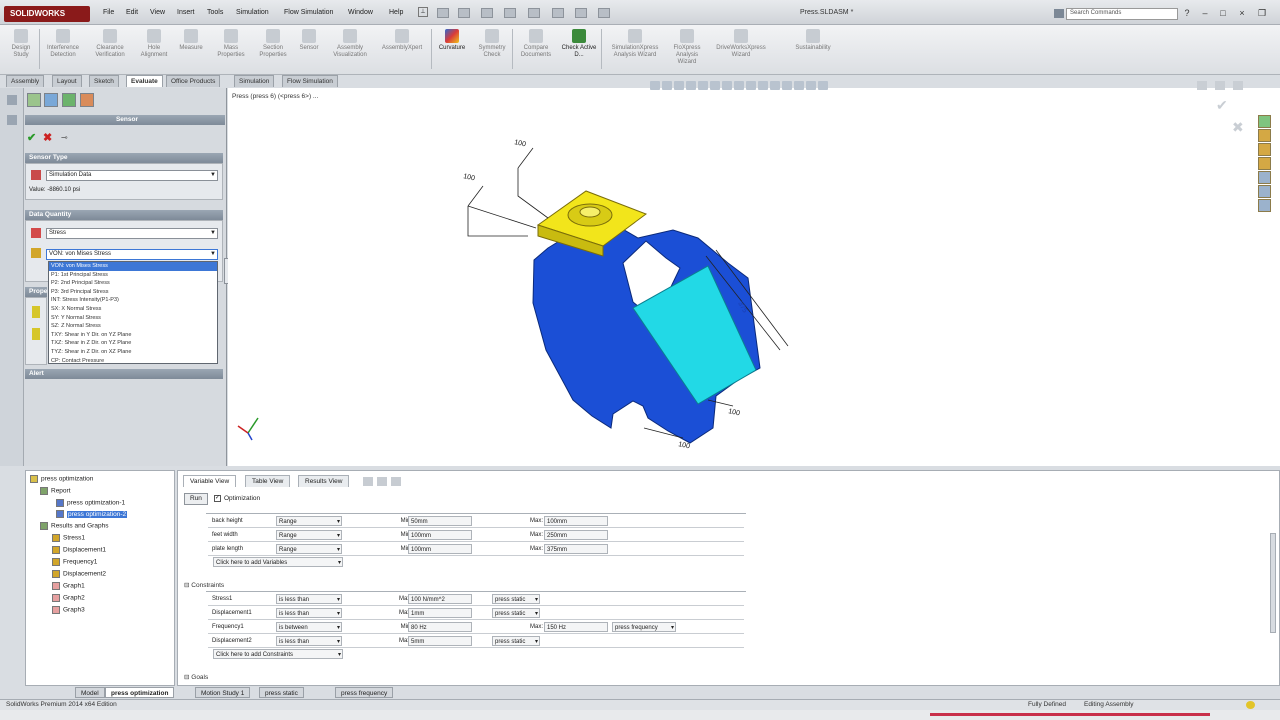  Describe the element at coordinates (1264, 177) in the screenshot. I see `appearances-icon` at that location.